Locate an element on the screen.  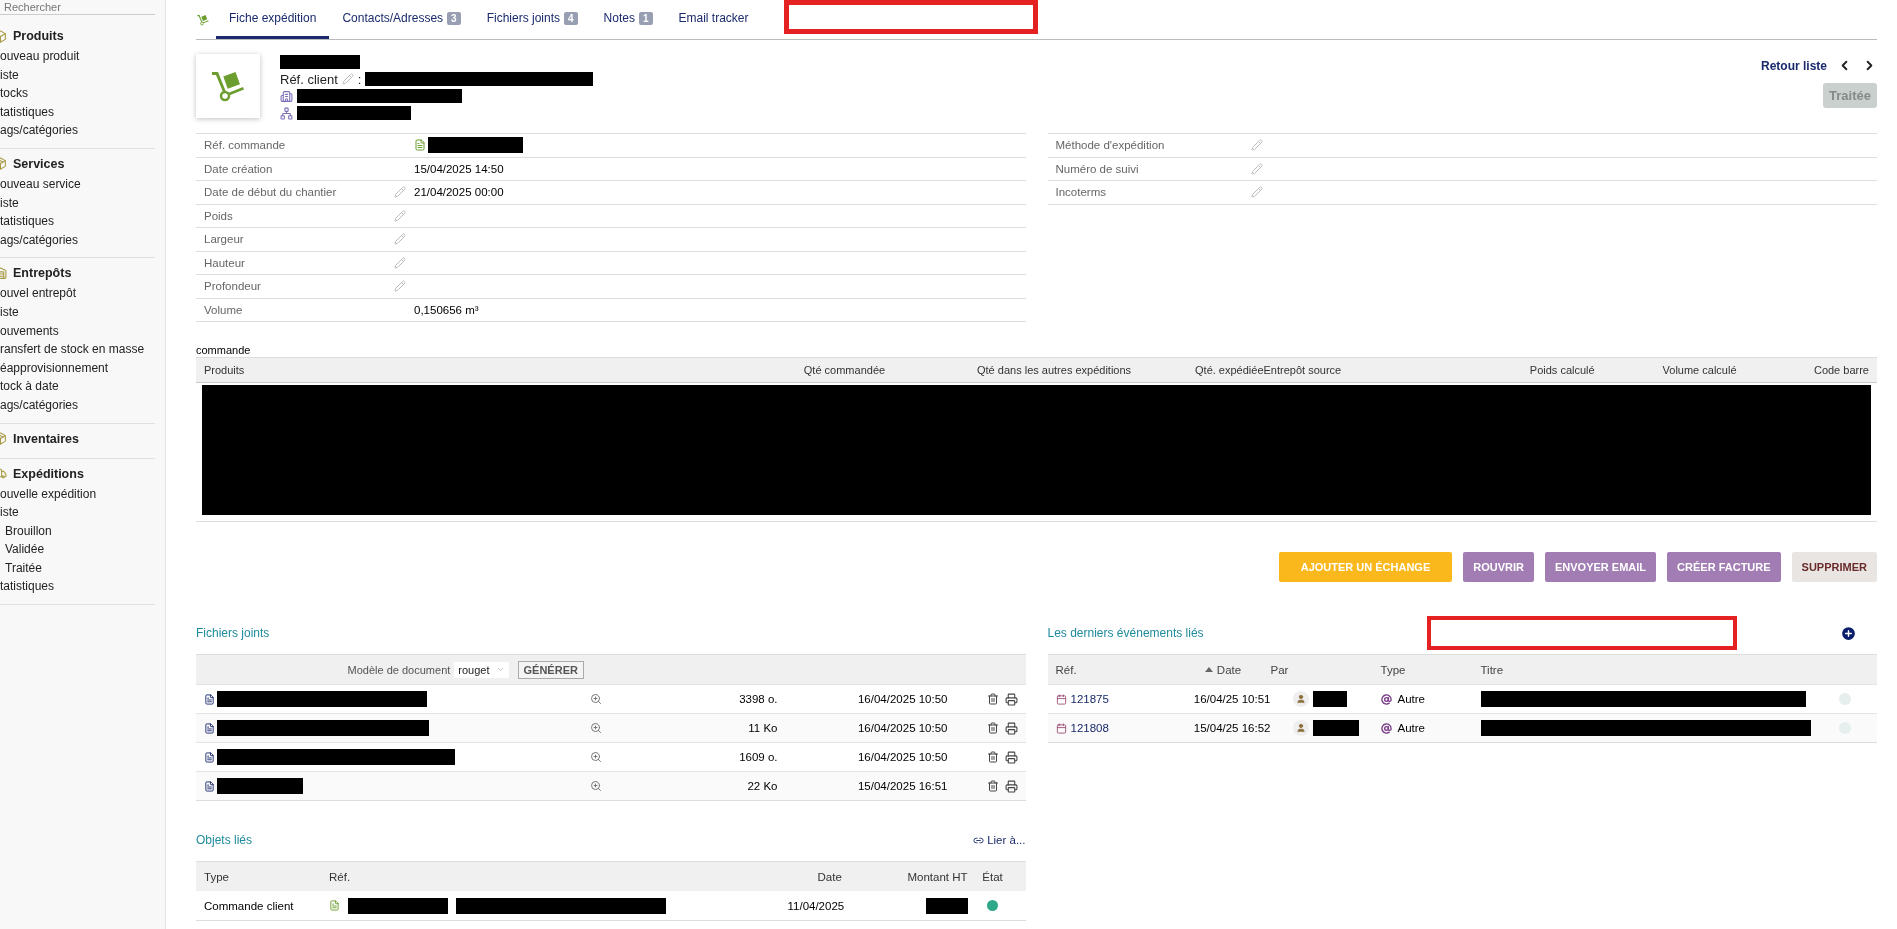
sidebar-item: tocks is located at coordinates (77, 93).